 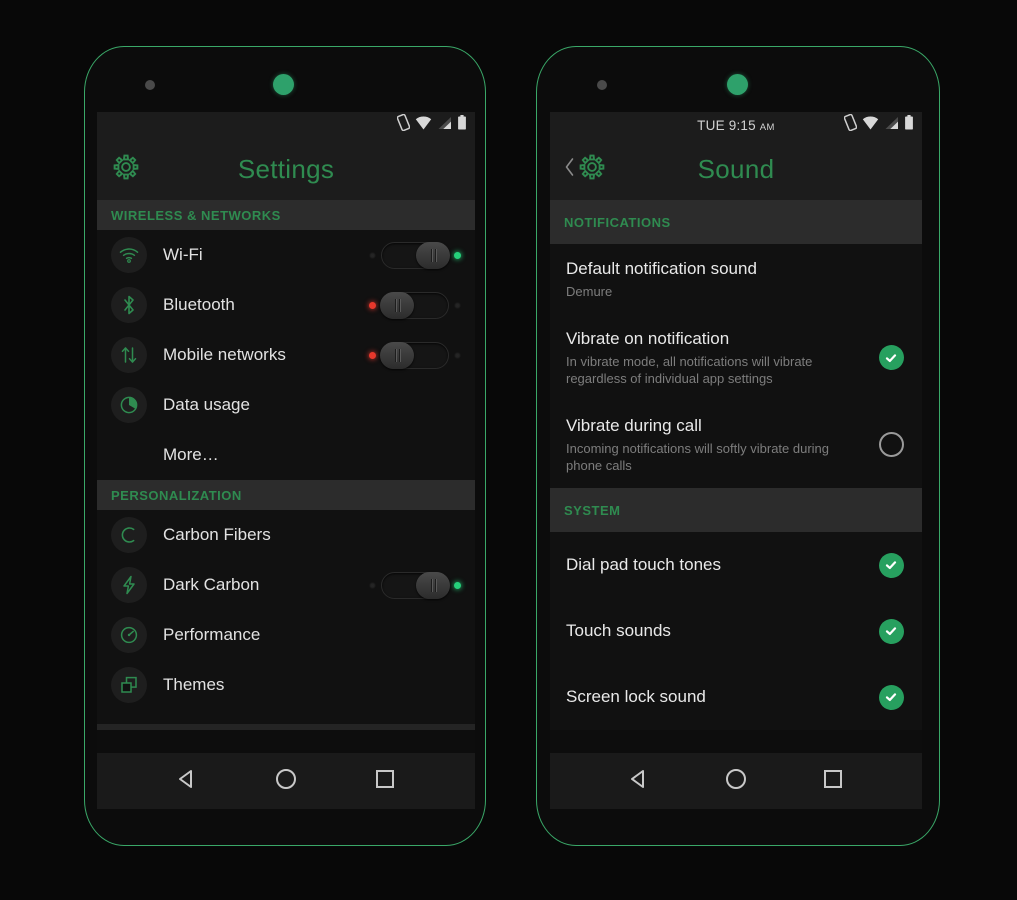 I want to click on list-item: Dial pad touch tones, so click(x=736, y=565).